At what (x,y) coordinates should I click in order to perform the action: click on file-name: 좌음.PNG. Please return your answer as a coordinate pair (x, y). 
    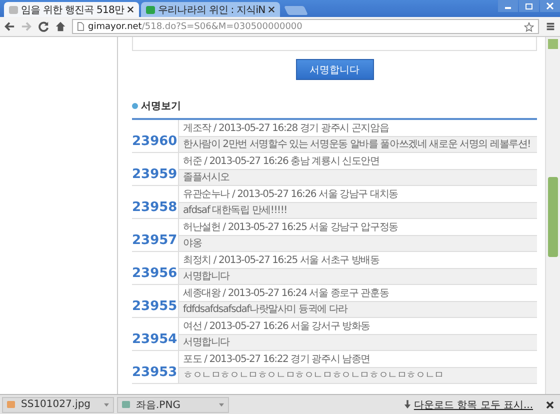
    Looking at the image, I should click on (159, 405).